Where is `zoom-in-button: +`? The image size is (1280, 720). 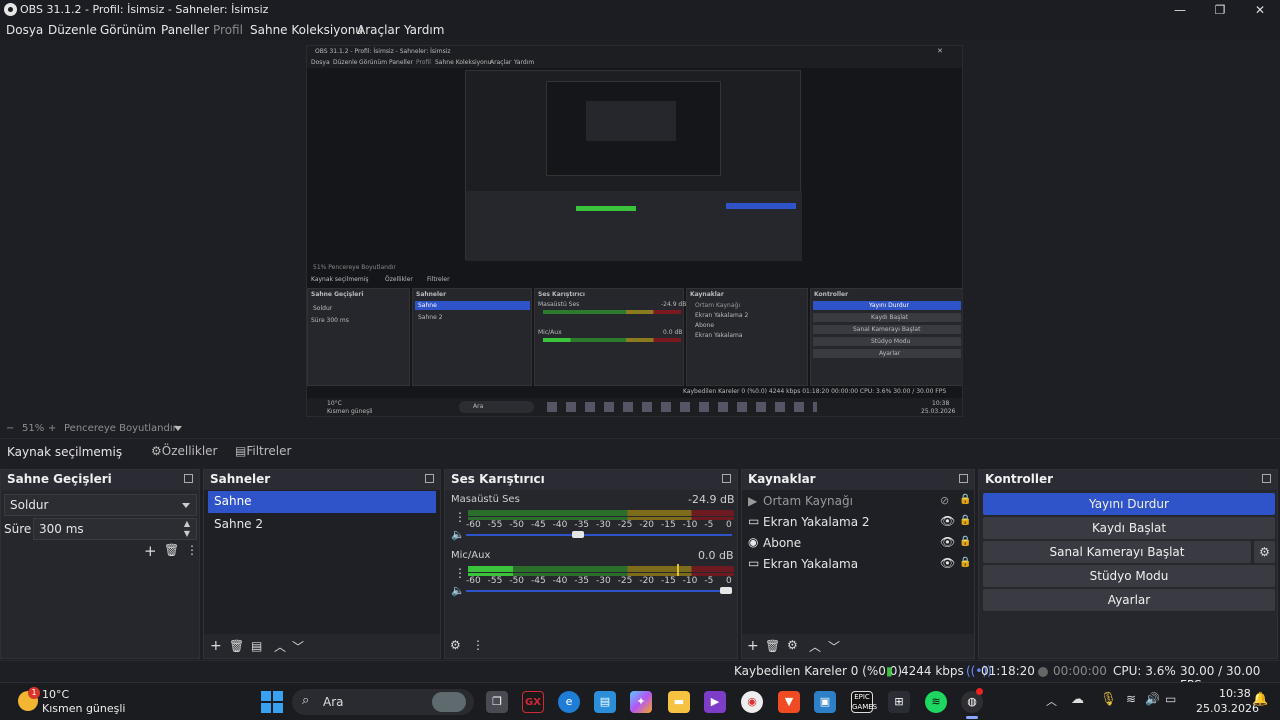
zoom-in-button: + is located at coordinates (52, 428).